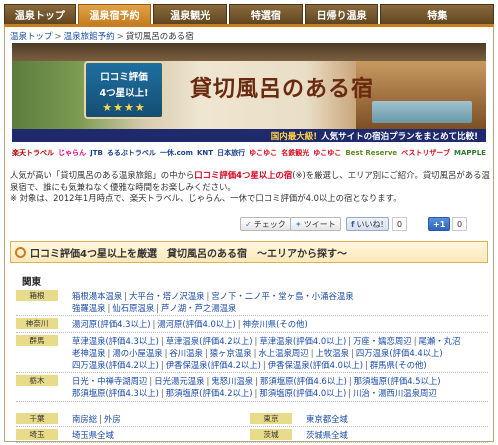  I want to click on partner-logo: MAPPLE, so click(470, 153).